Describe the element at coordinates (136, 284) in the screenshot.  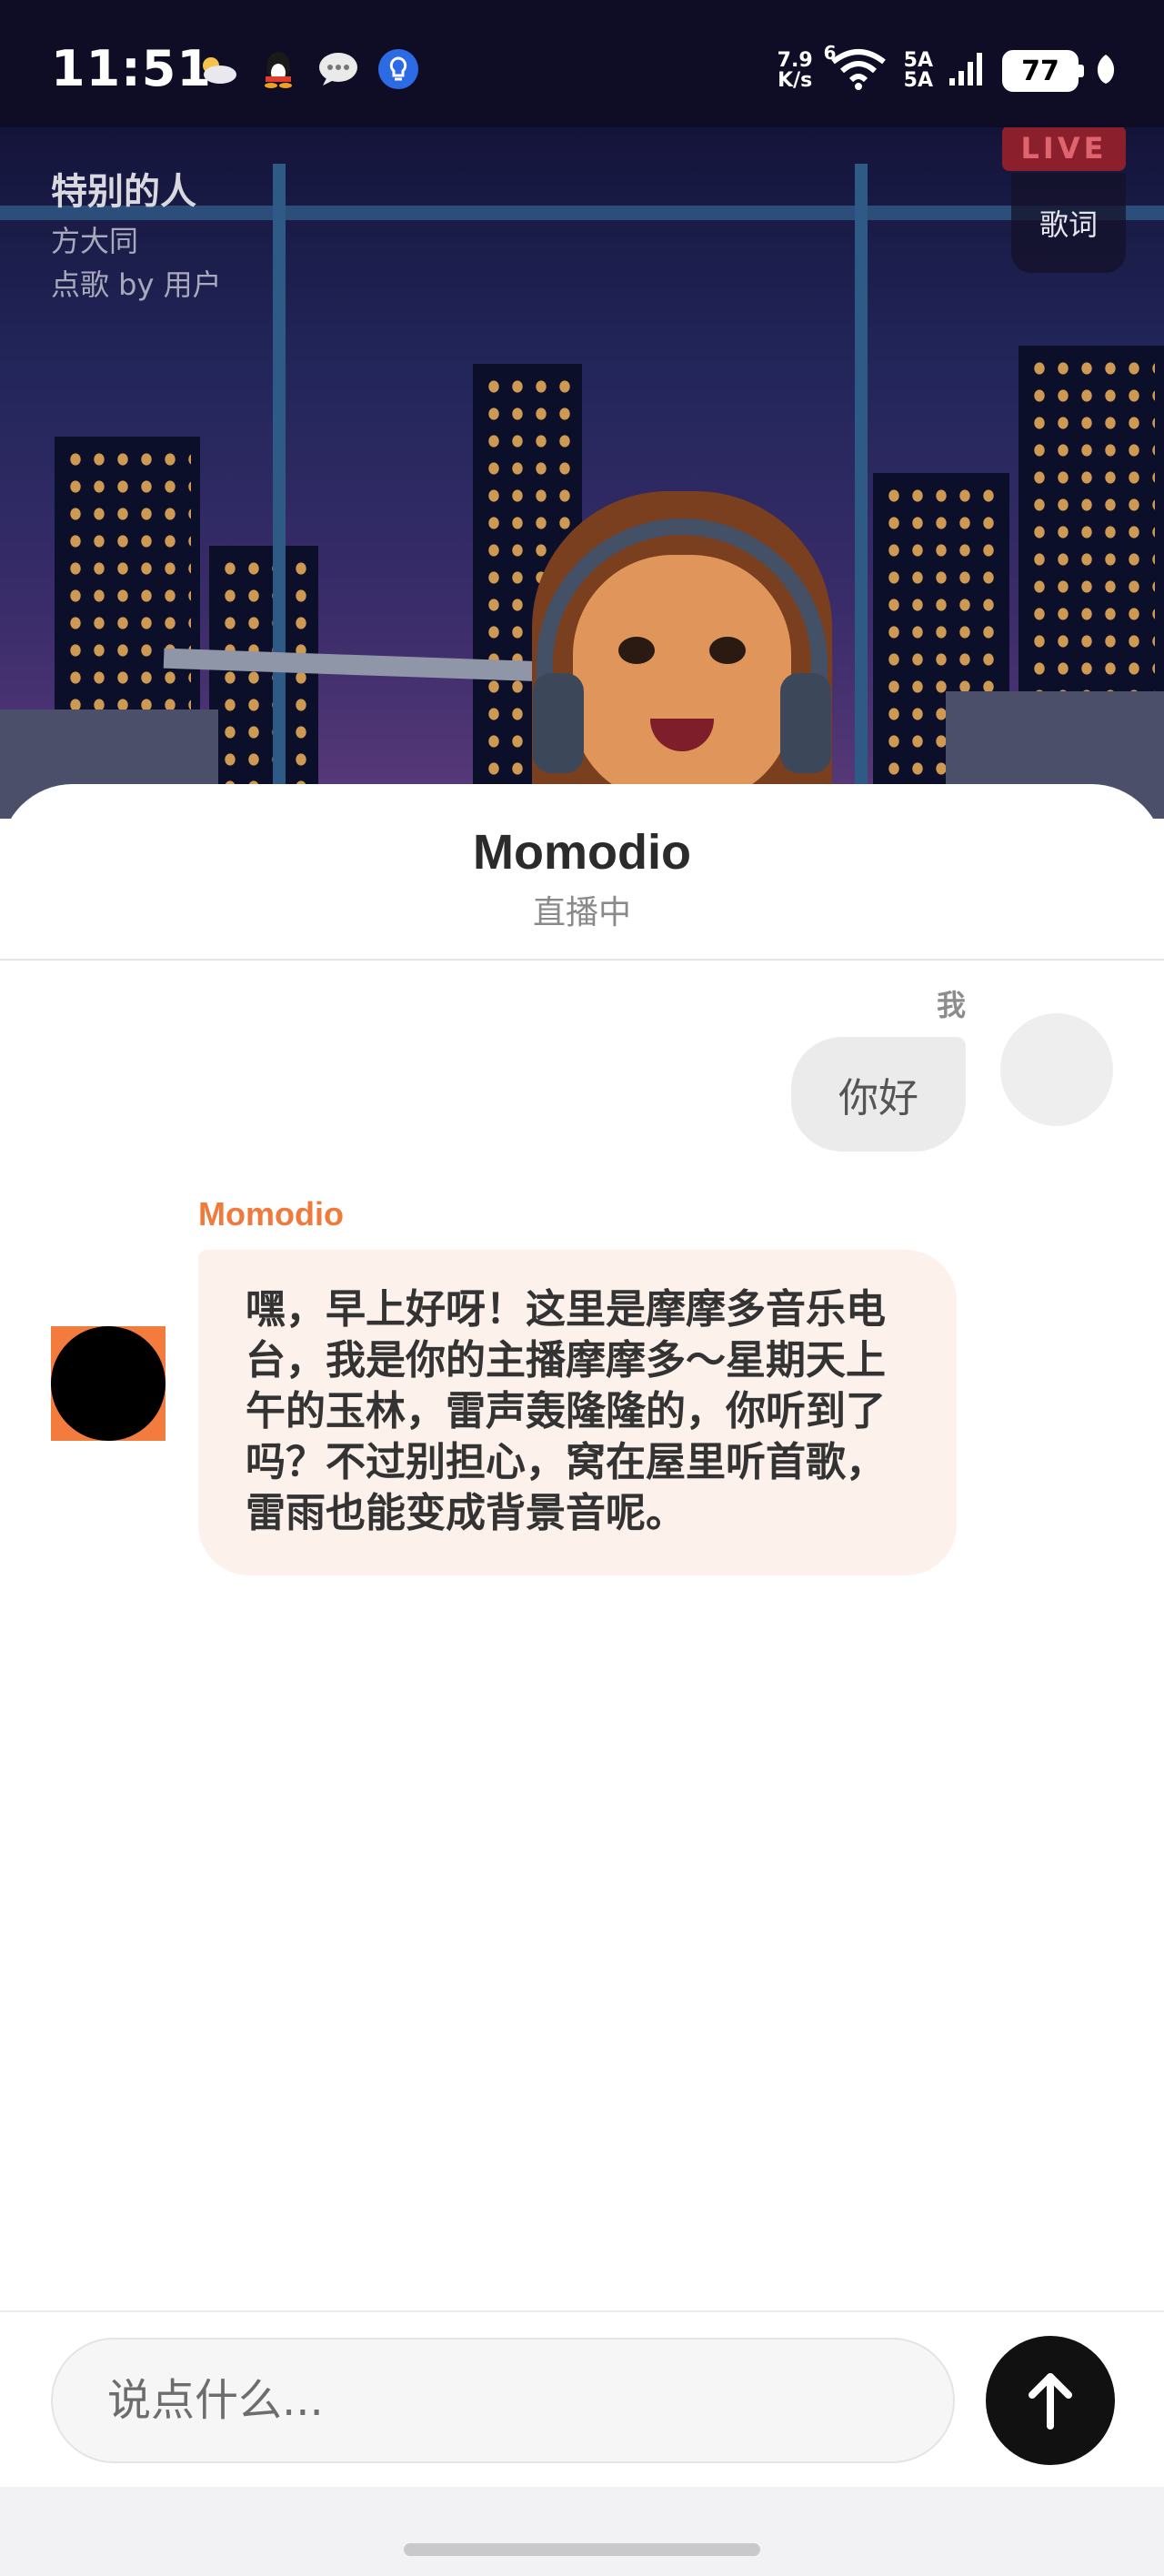
I see `song-requester: 点歌 by 用户` at that location.